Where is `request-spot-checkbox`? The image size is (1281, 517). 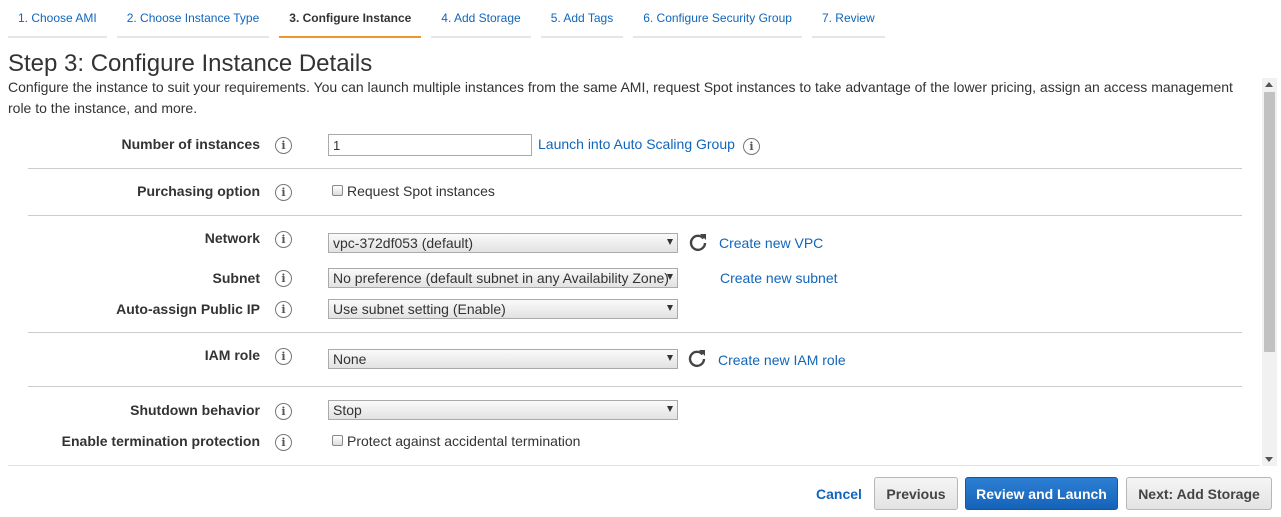 request-spot-checkbox is located at coordinates (337, 190).